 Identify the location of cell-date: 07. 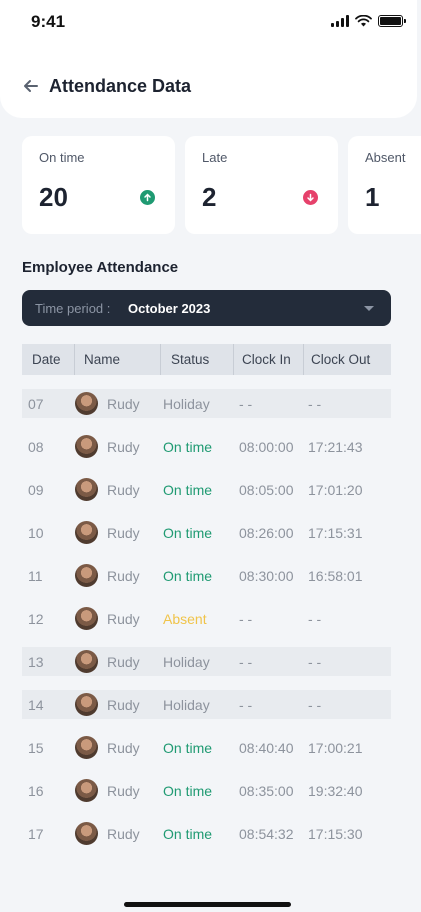
(36, 403).